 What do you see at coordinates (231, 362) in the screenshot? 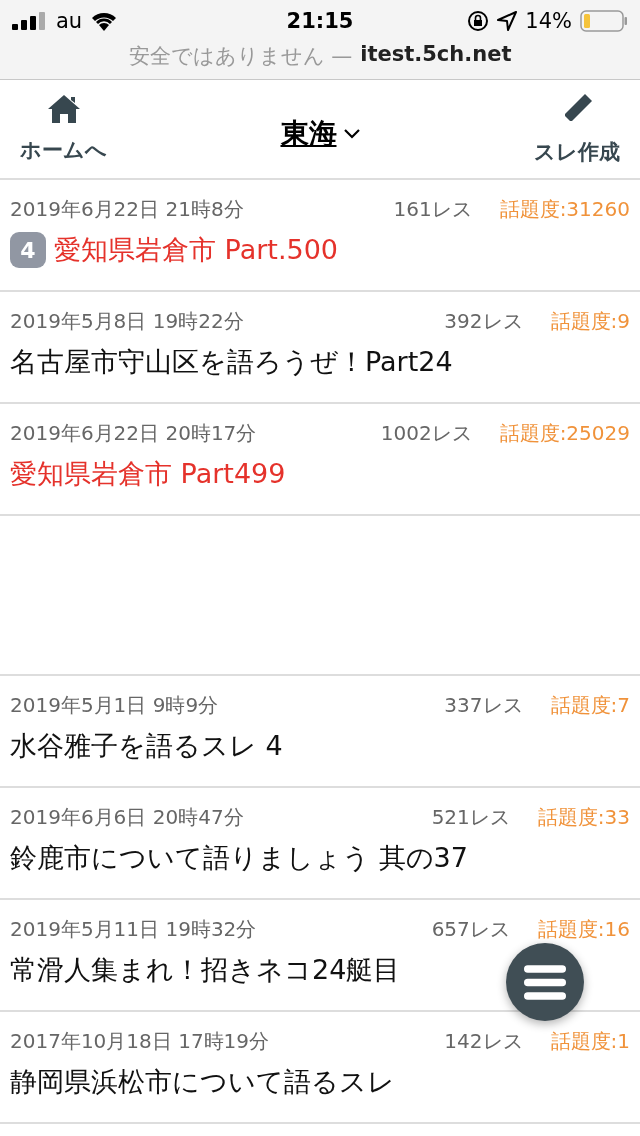
I see `thread-title: 名古屋市守山区を語ろうぜ！Part24` at bounding box center [231, 362].